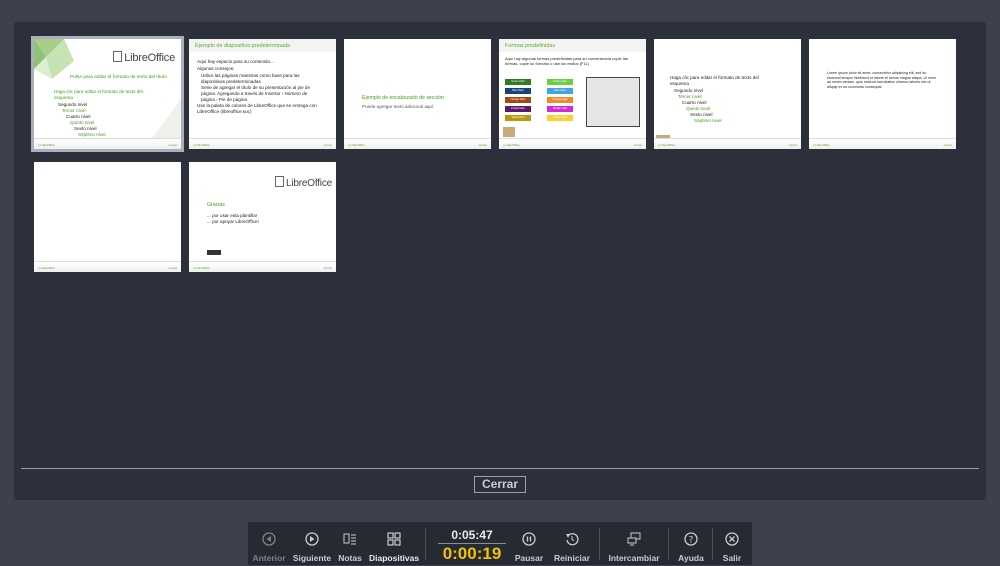 This screenshot has width=1000, height=566. I want to click on slide-title: Gracias, so click(216, 205).